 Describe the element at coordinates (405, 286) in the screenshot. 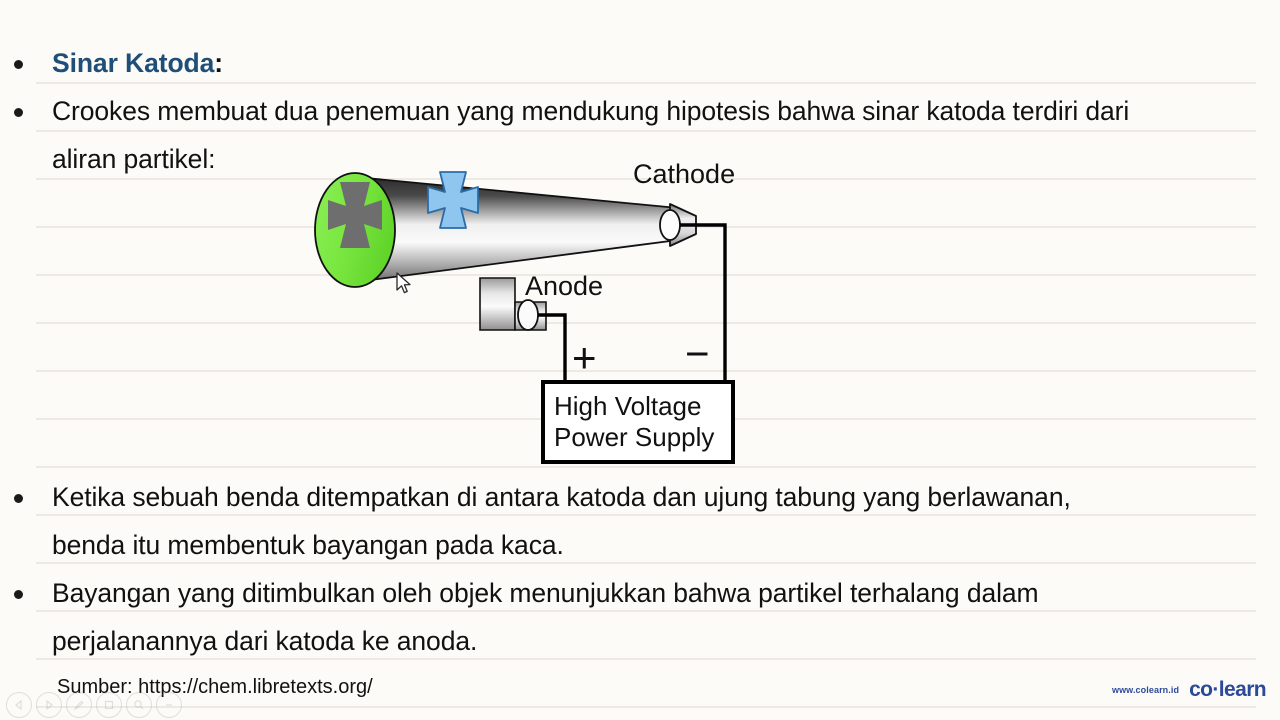

I see `mouse-cursor` at that location.